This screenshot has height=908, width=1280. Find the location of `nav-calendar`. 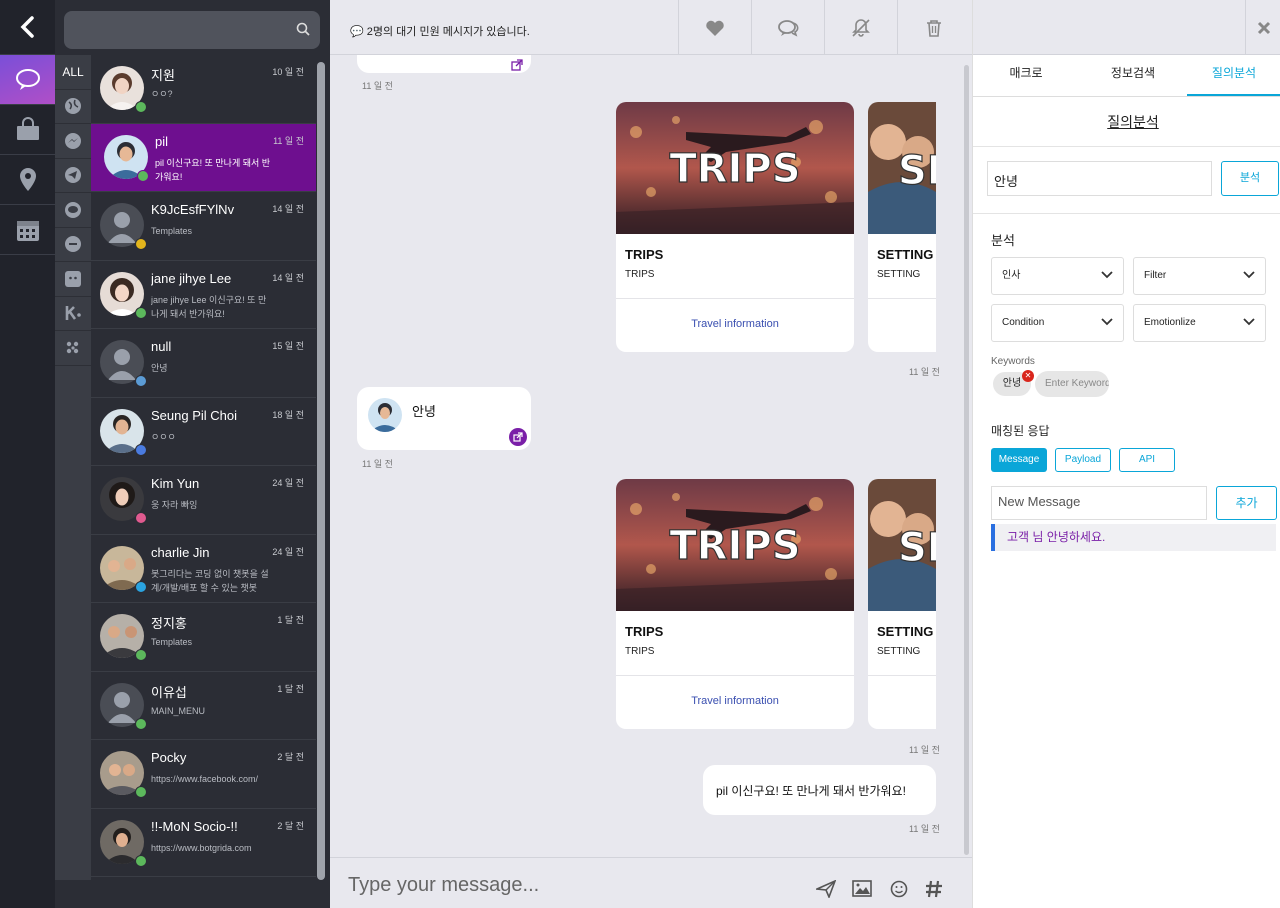

nav-calendar is located at coordinates (27, 230).